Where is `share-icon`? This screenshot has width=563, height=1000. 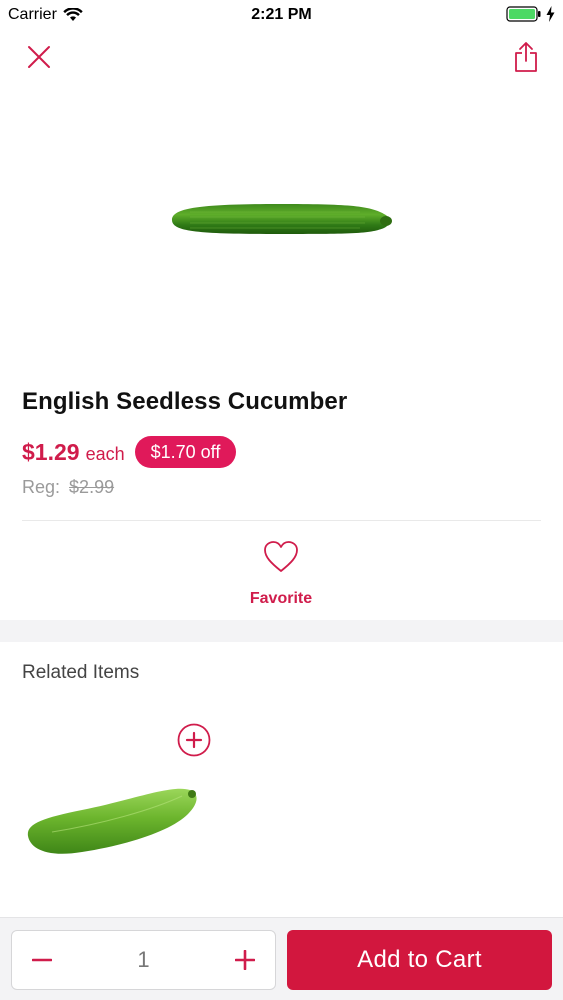
share-icon is located at coordinates (526, 57).